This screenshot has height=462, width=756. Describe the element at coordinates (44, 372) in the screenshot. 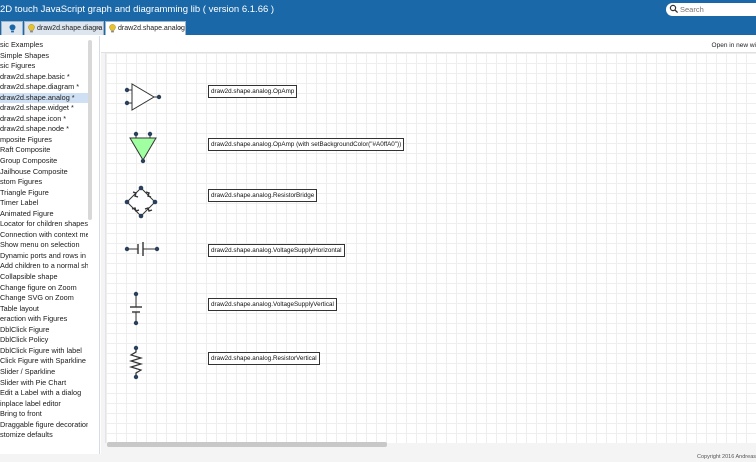

I see `sidebar-item: Slider / Sparkline` at that location.